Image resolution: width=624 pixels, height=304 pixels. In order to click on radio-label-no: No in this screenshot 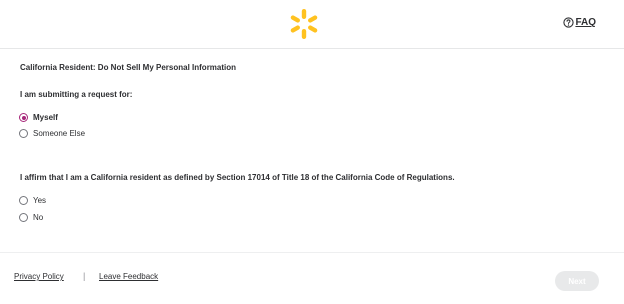, I will do `click(38, 217)`.